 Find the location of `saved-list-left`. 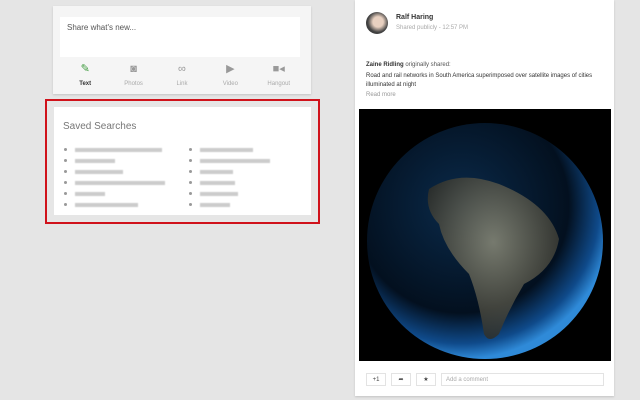

saved-list-left is located at coordinates (114, 177).